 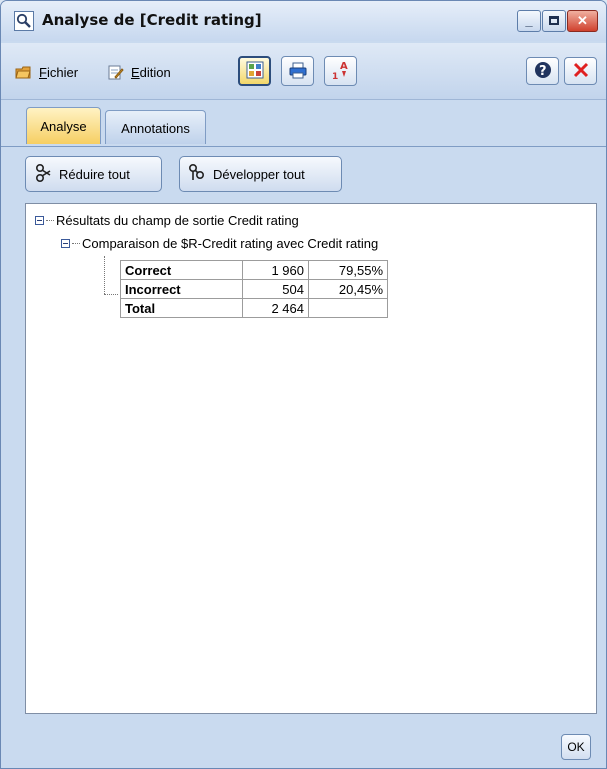 I want to click on row-count: 1 960, so click(x=275, y=270).